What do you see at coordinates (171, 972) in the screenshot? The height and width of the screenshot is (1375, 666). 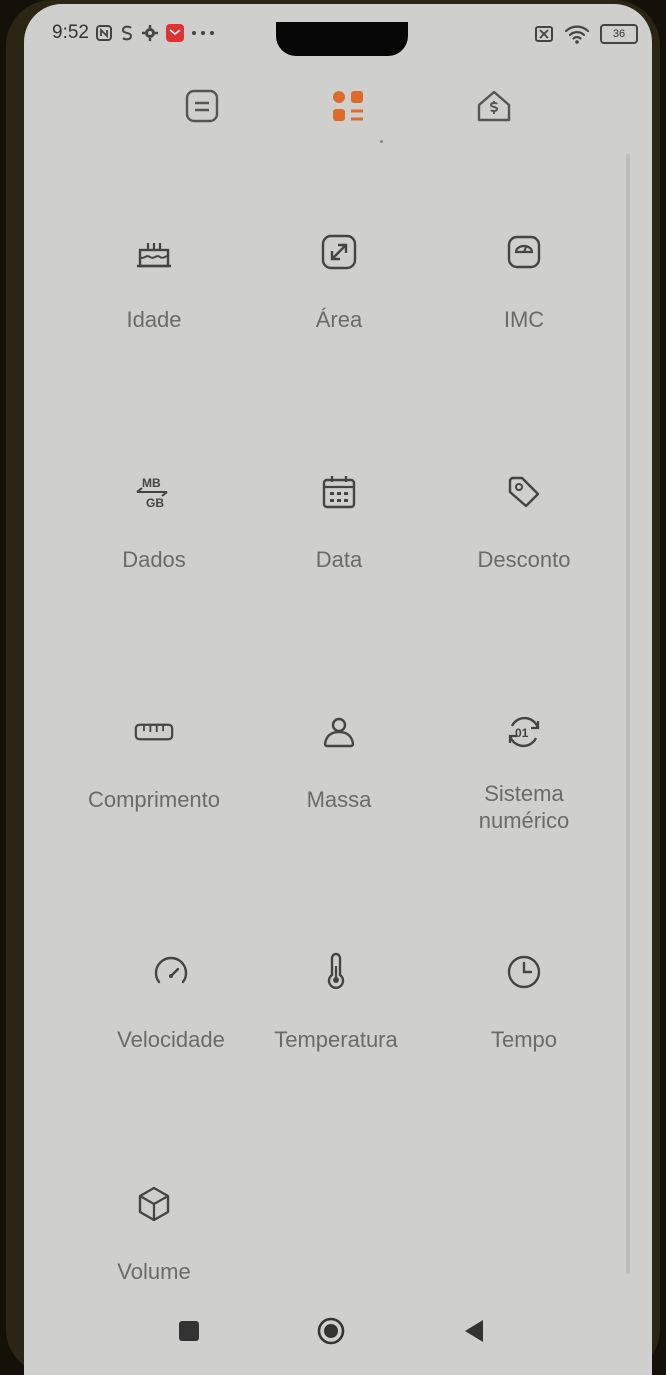 I see `speedometer-icon` at bounding box center [171, 972].